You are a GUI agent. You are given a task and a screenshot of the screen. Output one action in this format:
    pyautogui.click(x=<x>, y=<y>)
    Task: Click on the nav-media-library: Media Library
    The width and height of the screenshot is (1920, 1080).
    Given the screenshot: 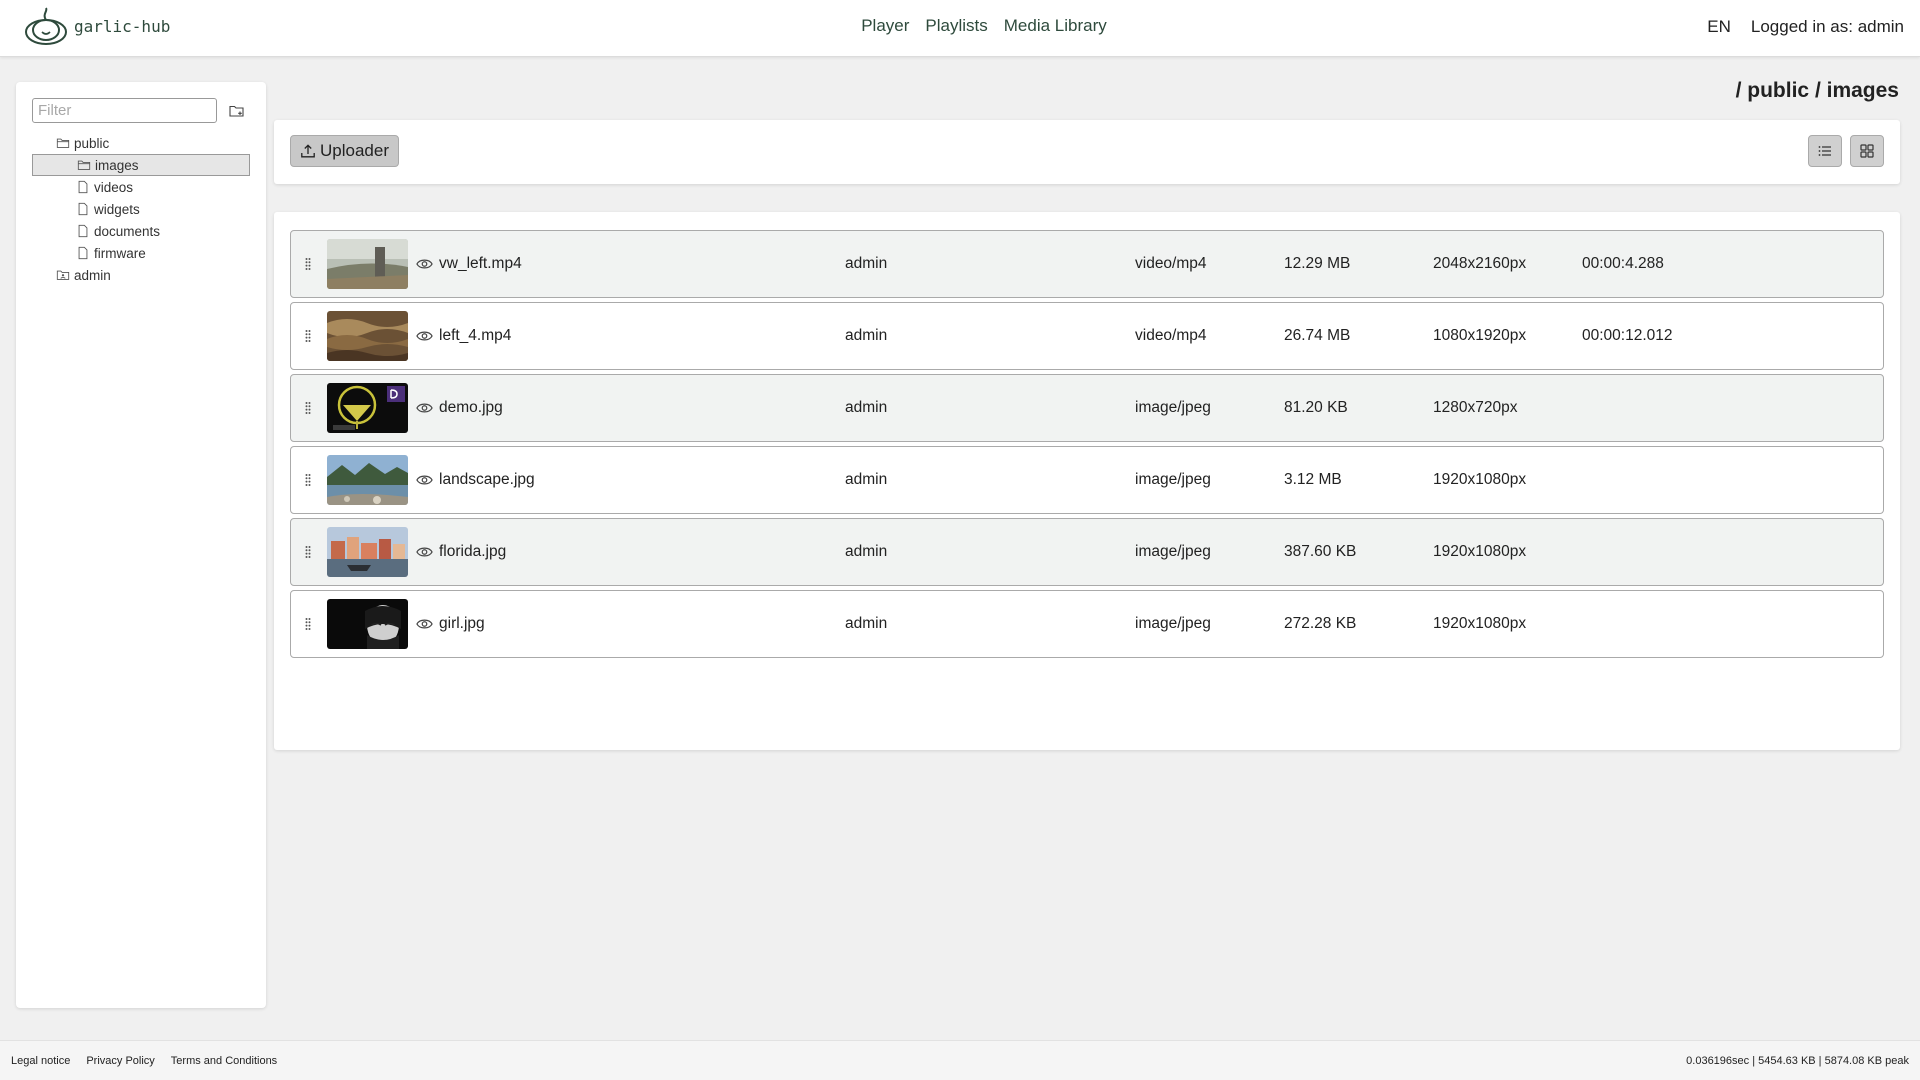 What is the action you would take?
    pyautogui.click(x=1055, y=26)
    